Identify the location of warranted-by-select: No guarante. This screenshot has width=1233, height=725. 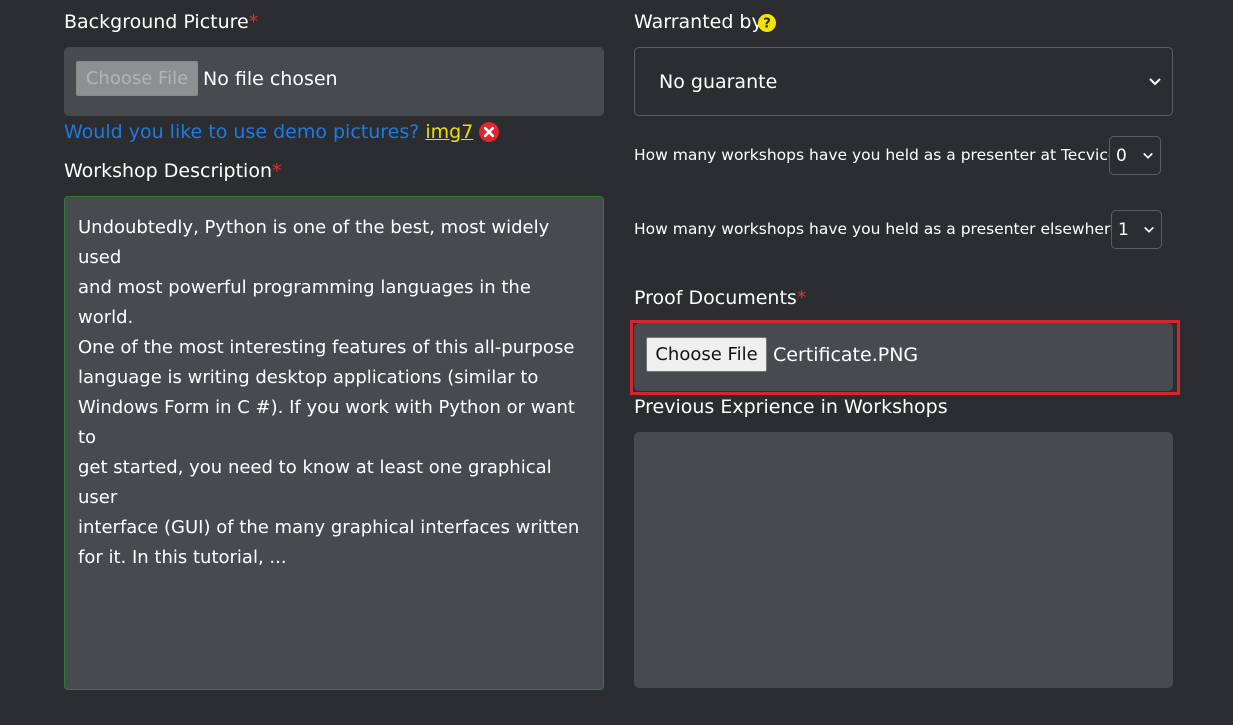
(903, 81).